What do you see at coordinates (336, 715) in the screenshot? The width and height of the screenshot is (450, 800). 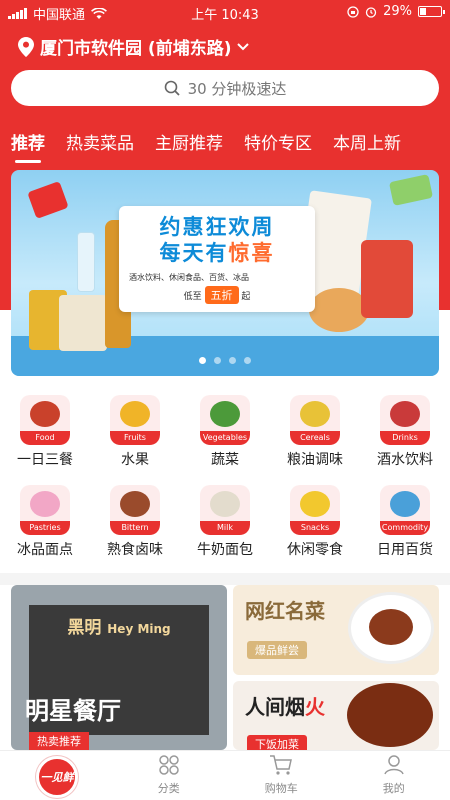 I see `promo-home-cooking: 人间烟火 下饭加菜` at bounding box center [336, 715].